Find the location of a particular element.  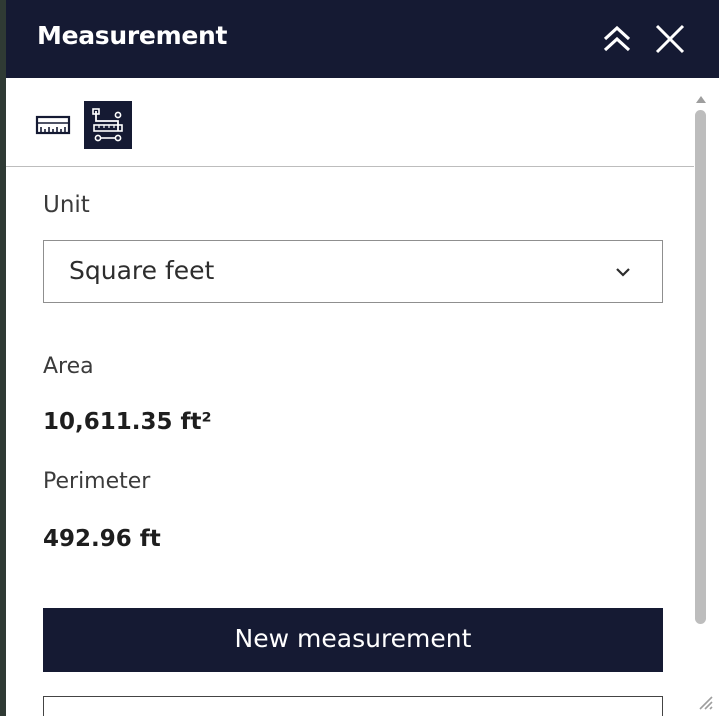

area-value: 10,611.35 ft² is located at coordinates (127, 422).